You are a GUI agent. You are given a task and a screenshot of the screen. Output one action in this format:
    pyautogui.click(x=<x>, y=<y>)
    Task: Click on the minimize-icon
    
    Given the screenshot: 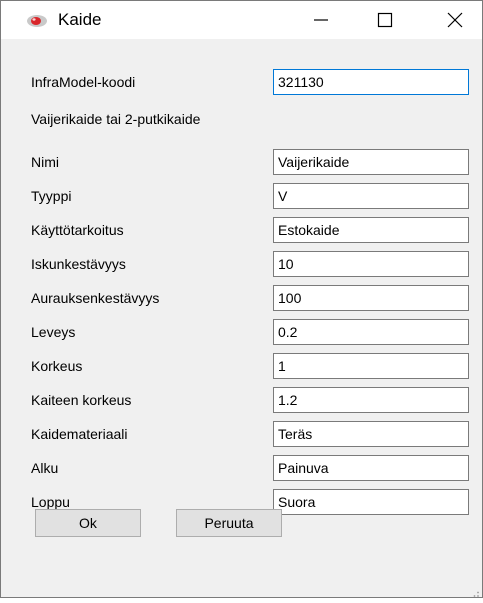 What is the action you would take?
    pyautogui.click(x=321, y=20)
    